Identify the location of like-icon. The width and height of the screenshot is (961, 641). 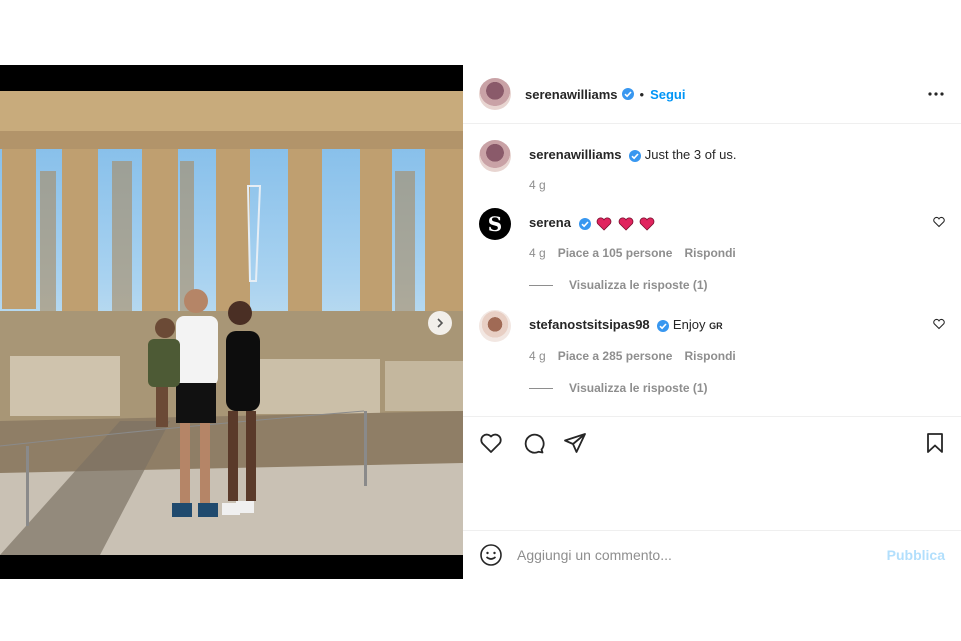
(491, 443).